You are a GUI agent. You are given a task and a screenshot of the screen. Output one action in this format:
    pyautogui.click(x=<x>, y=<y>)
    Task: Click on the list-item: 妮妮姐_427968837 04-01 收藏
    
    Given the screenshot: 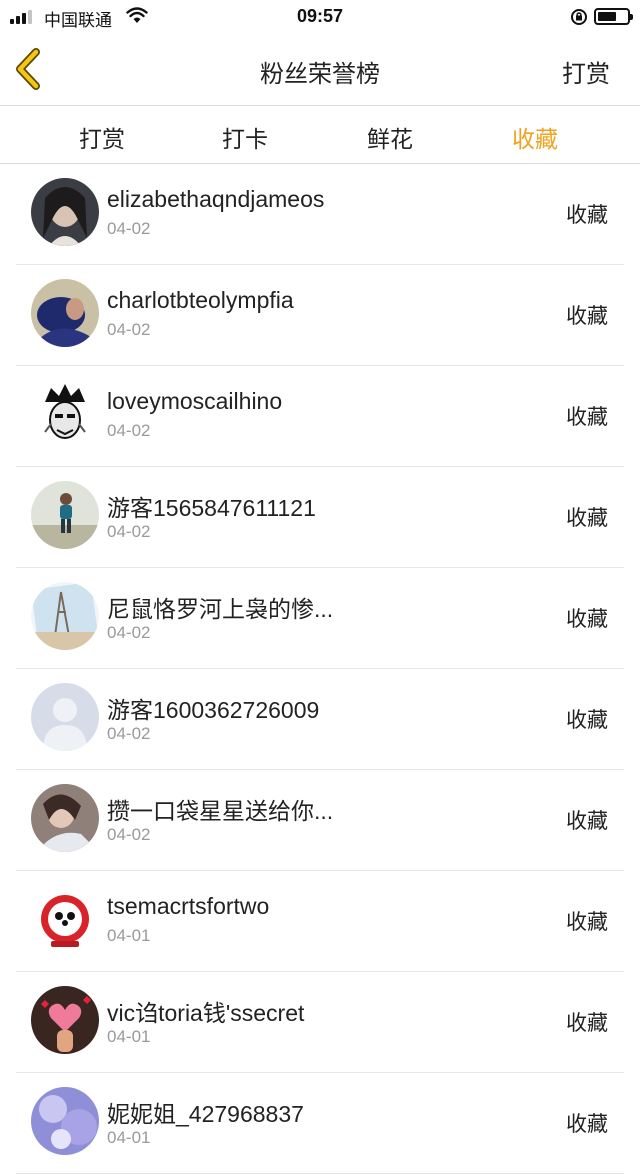 What is the action you would take?
    pyautogui.click(x=320, y=1123)
    